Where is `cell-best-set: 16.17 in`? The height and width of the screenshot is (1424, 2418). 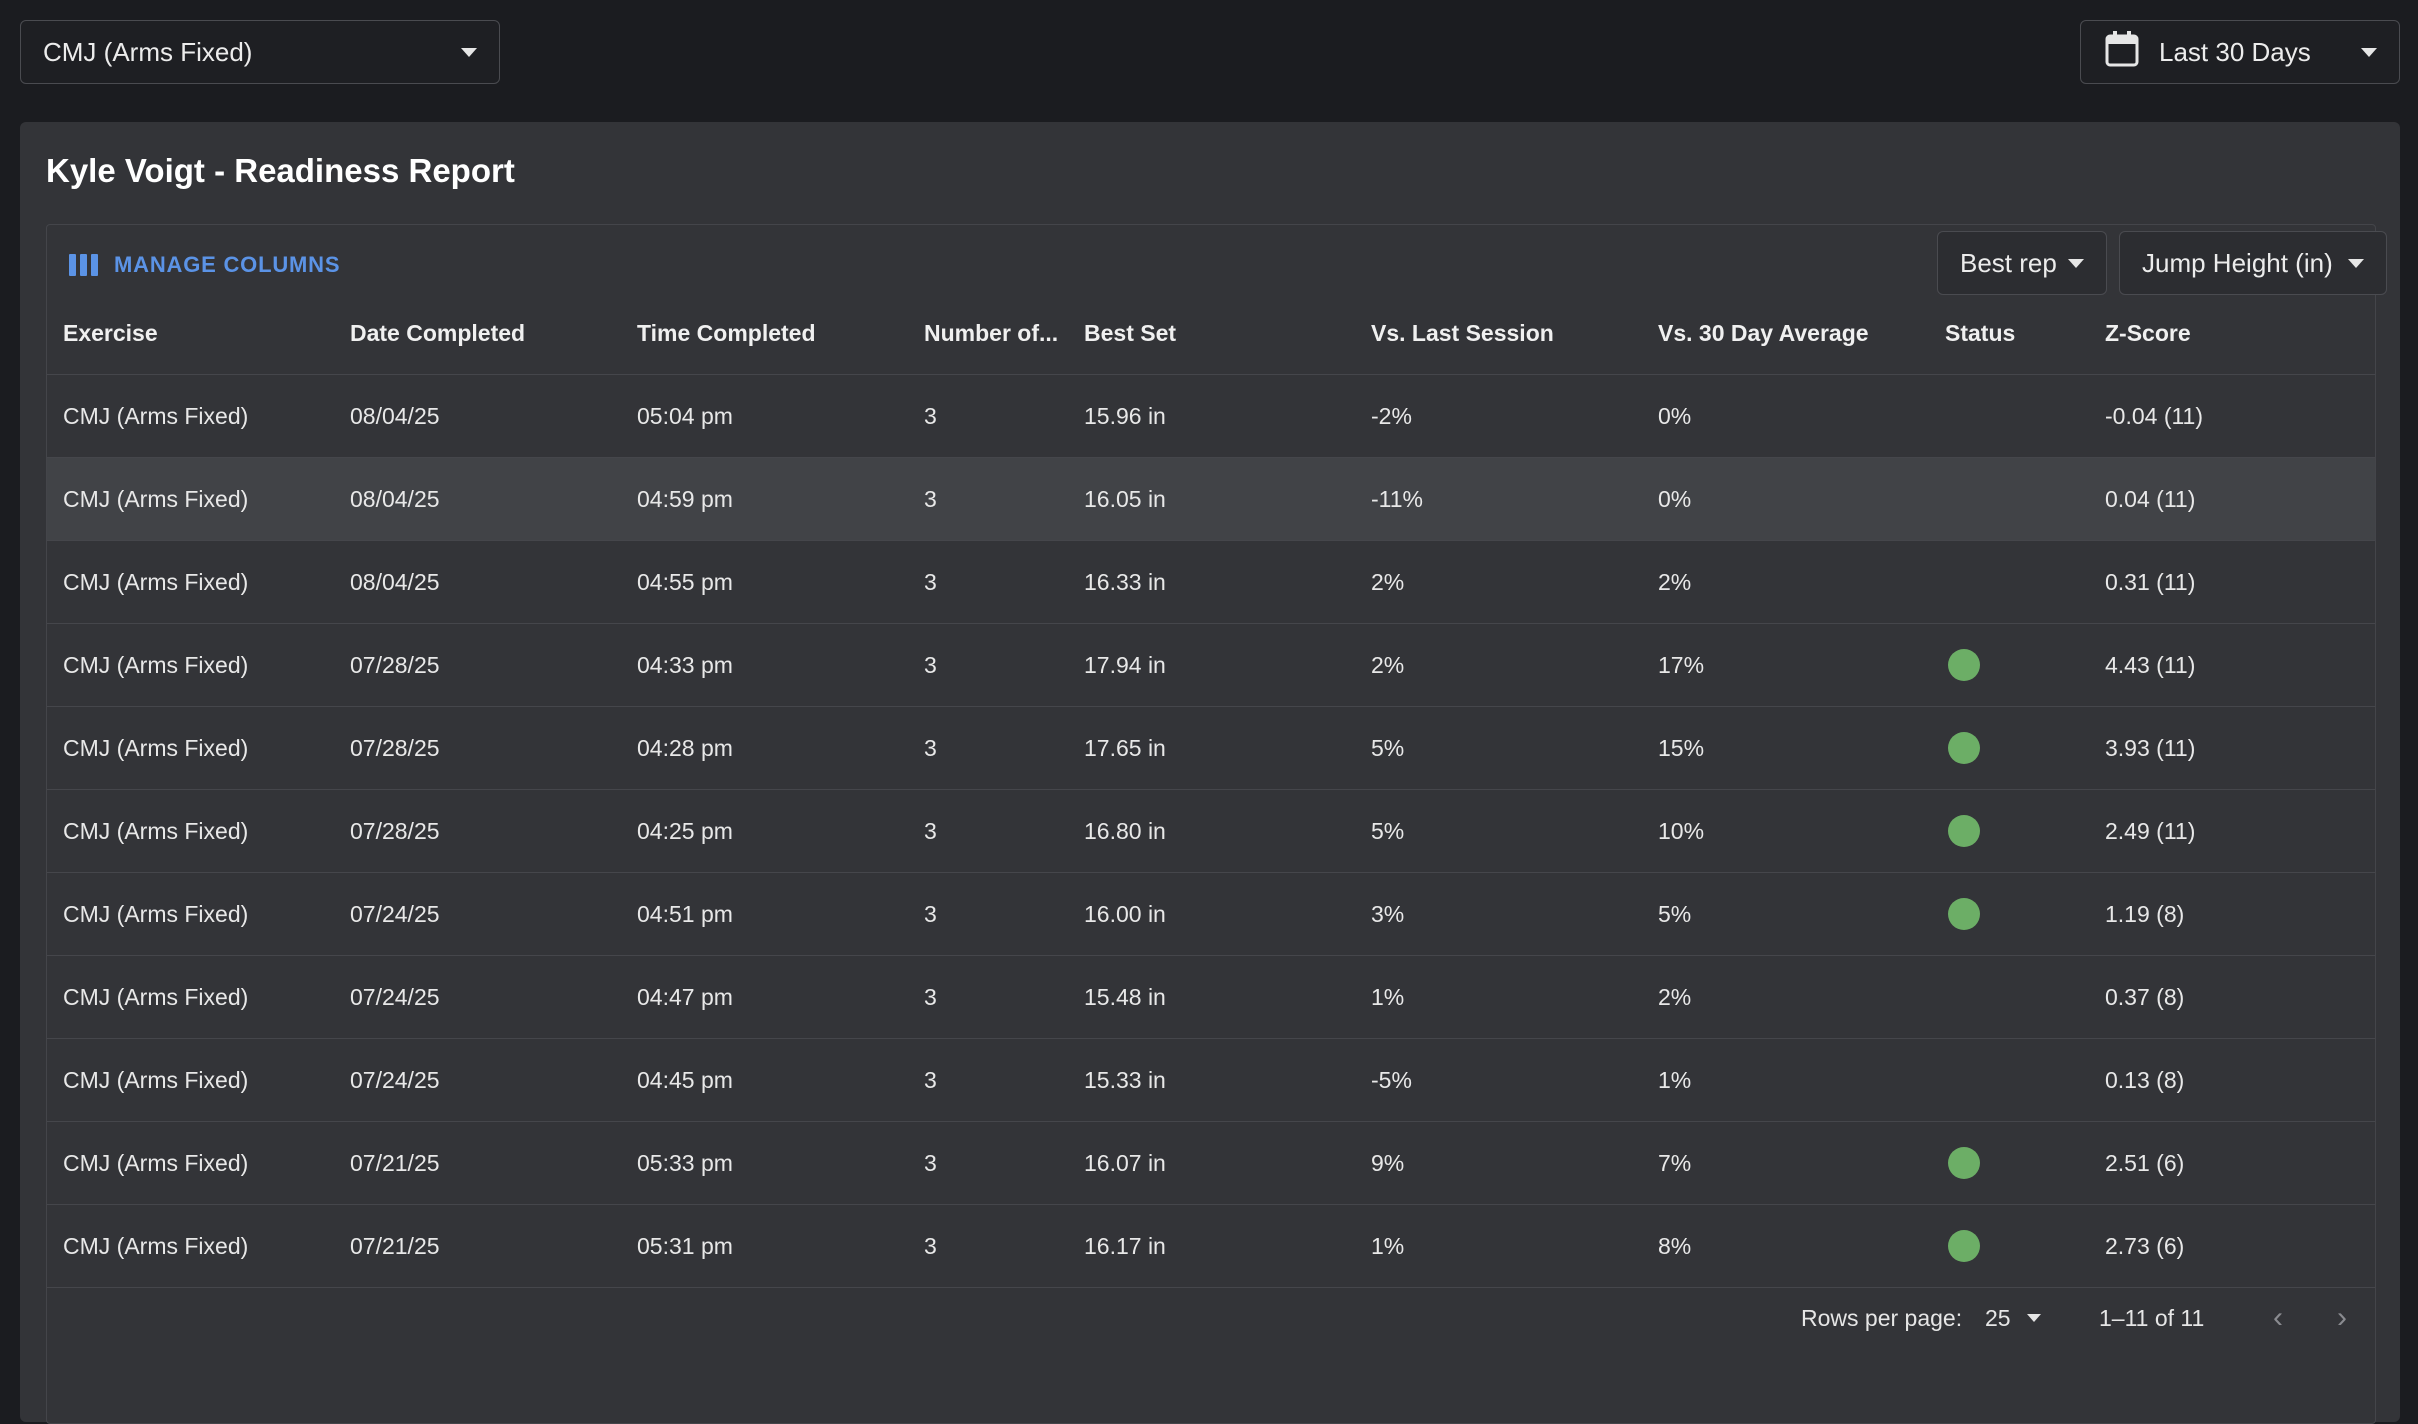
cell-best-set: 16.17 in is located at coordinates (1125, 1245).